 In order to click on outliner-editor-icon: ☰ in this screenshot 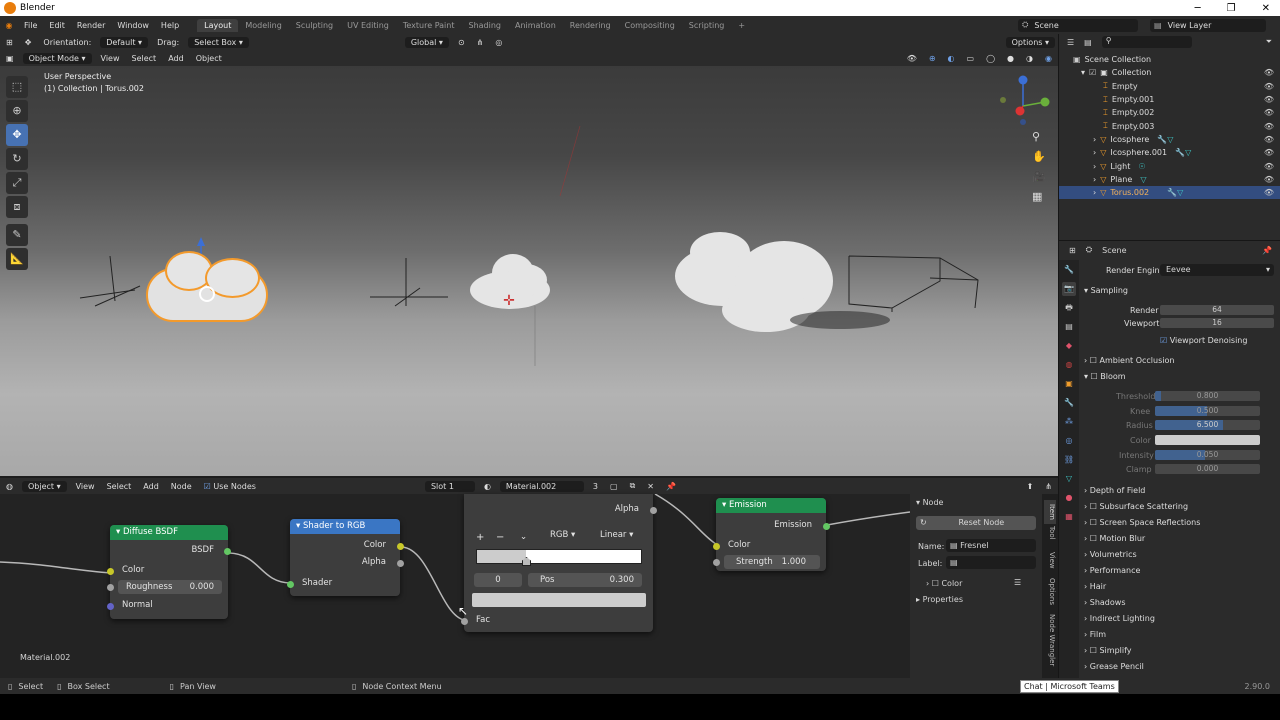, I will do `click(1070, 42)`.